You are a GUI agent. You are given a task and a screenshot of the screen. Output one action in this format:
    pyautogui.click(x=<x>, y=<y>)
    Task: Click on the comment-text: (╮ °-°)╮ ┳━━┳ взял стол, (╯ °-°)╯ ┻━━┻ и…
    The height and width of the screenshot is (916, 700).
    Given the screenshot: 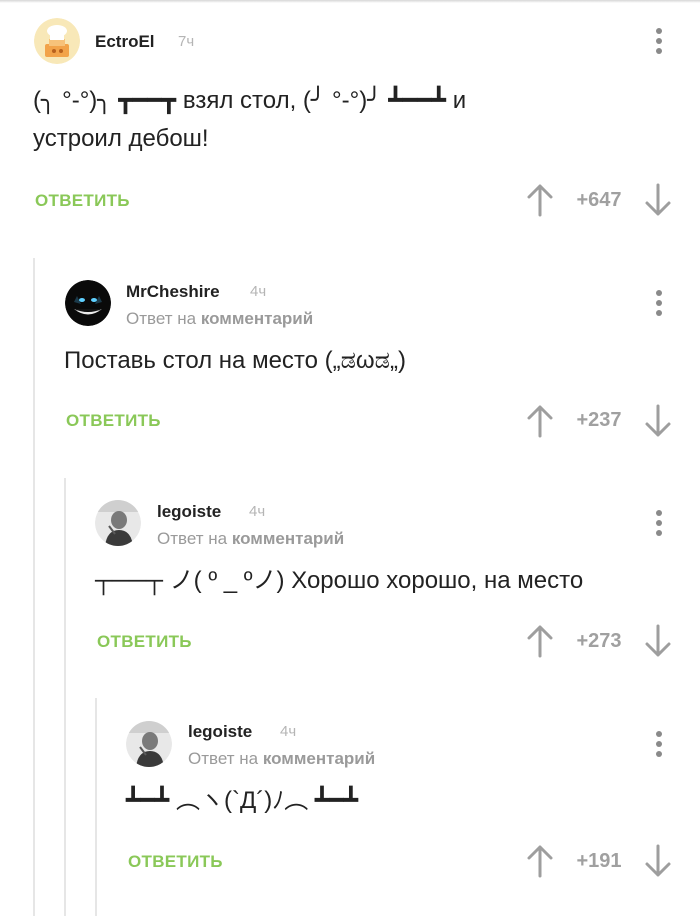 What is the action you would take?
    pyautogui.click(x=250, y=119)
    